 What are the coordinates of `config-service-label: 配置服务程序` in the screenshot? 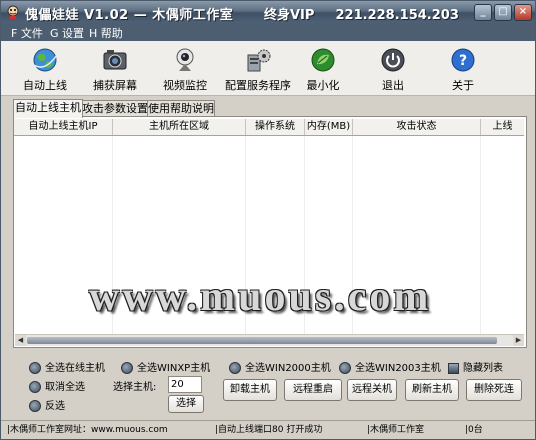 It's located at (258, 85).